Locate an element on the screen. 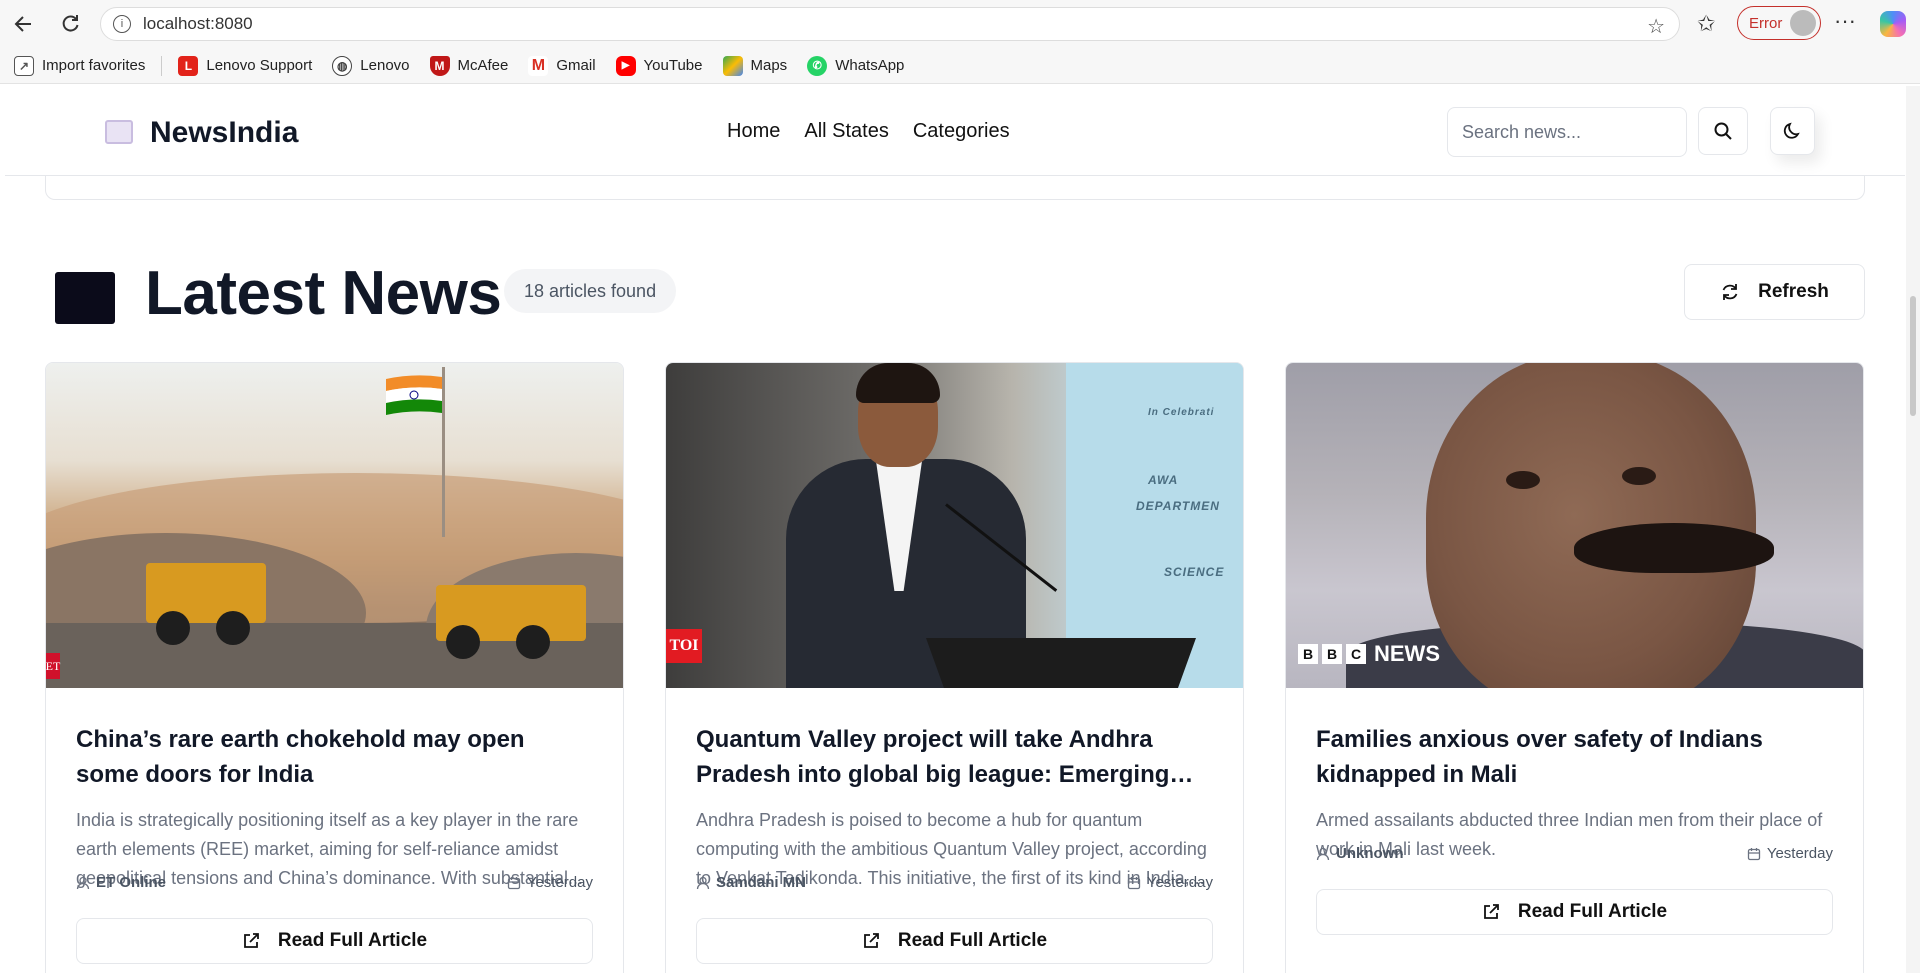  scrollbar-thumb is located at coordinates (1913, 356).